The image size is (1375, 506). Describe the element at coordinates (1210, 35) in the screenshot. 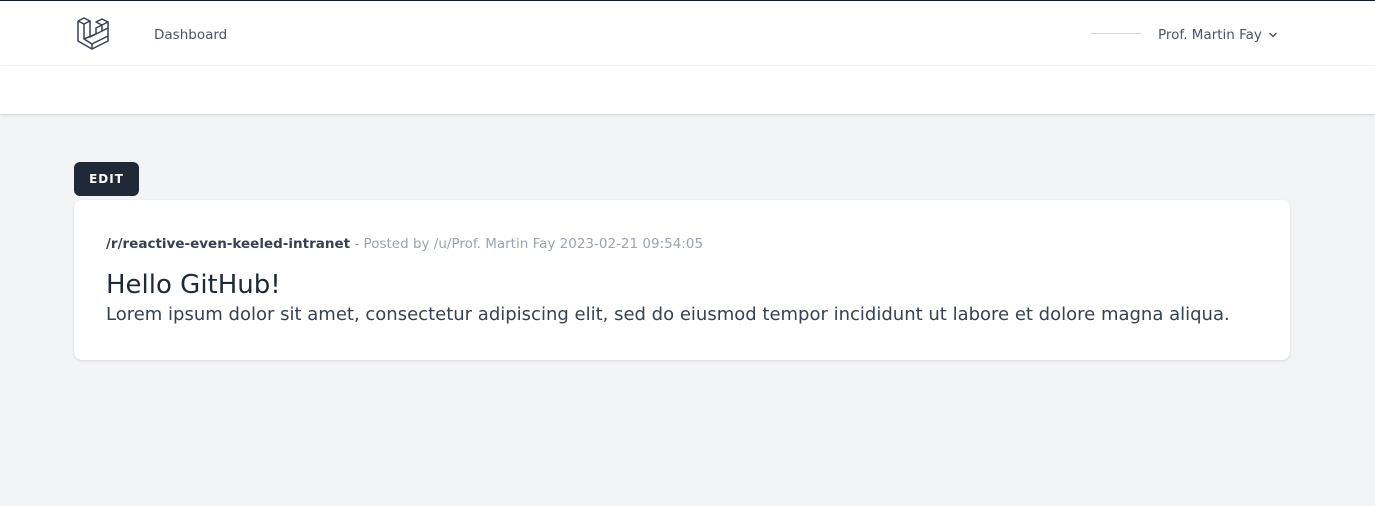

I see `user-name: Prof. Martin Fay` at that location.